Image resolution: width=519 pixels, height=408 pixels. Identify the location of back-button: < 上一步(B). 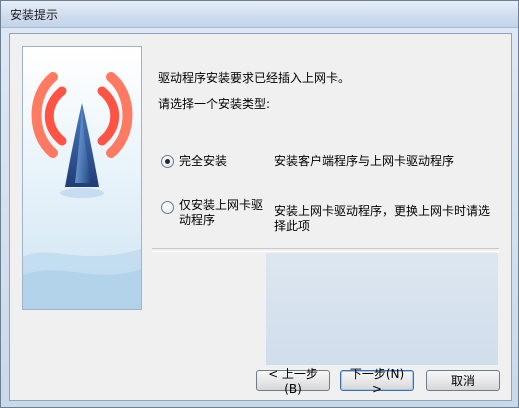
(293, 381).